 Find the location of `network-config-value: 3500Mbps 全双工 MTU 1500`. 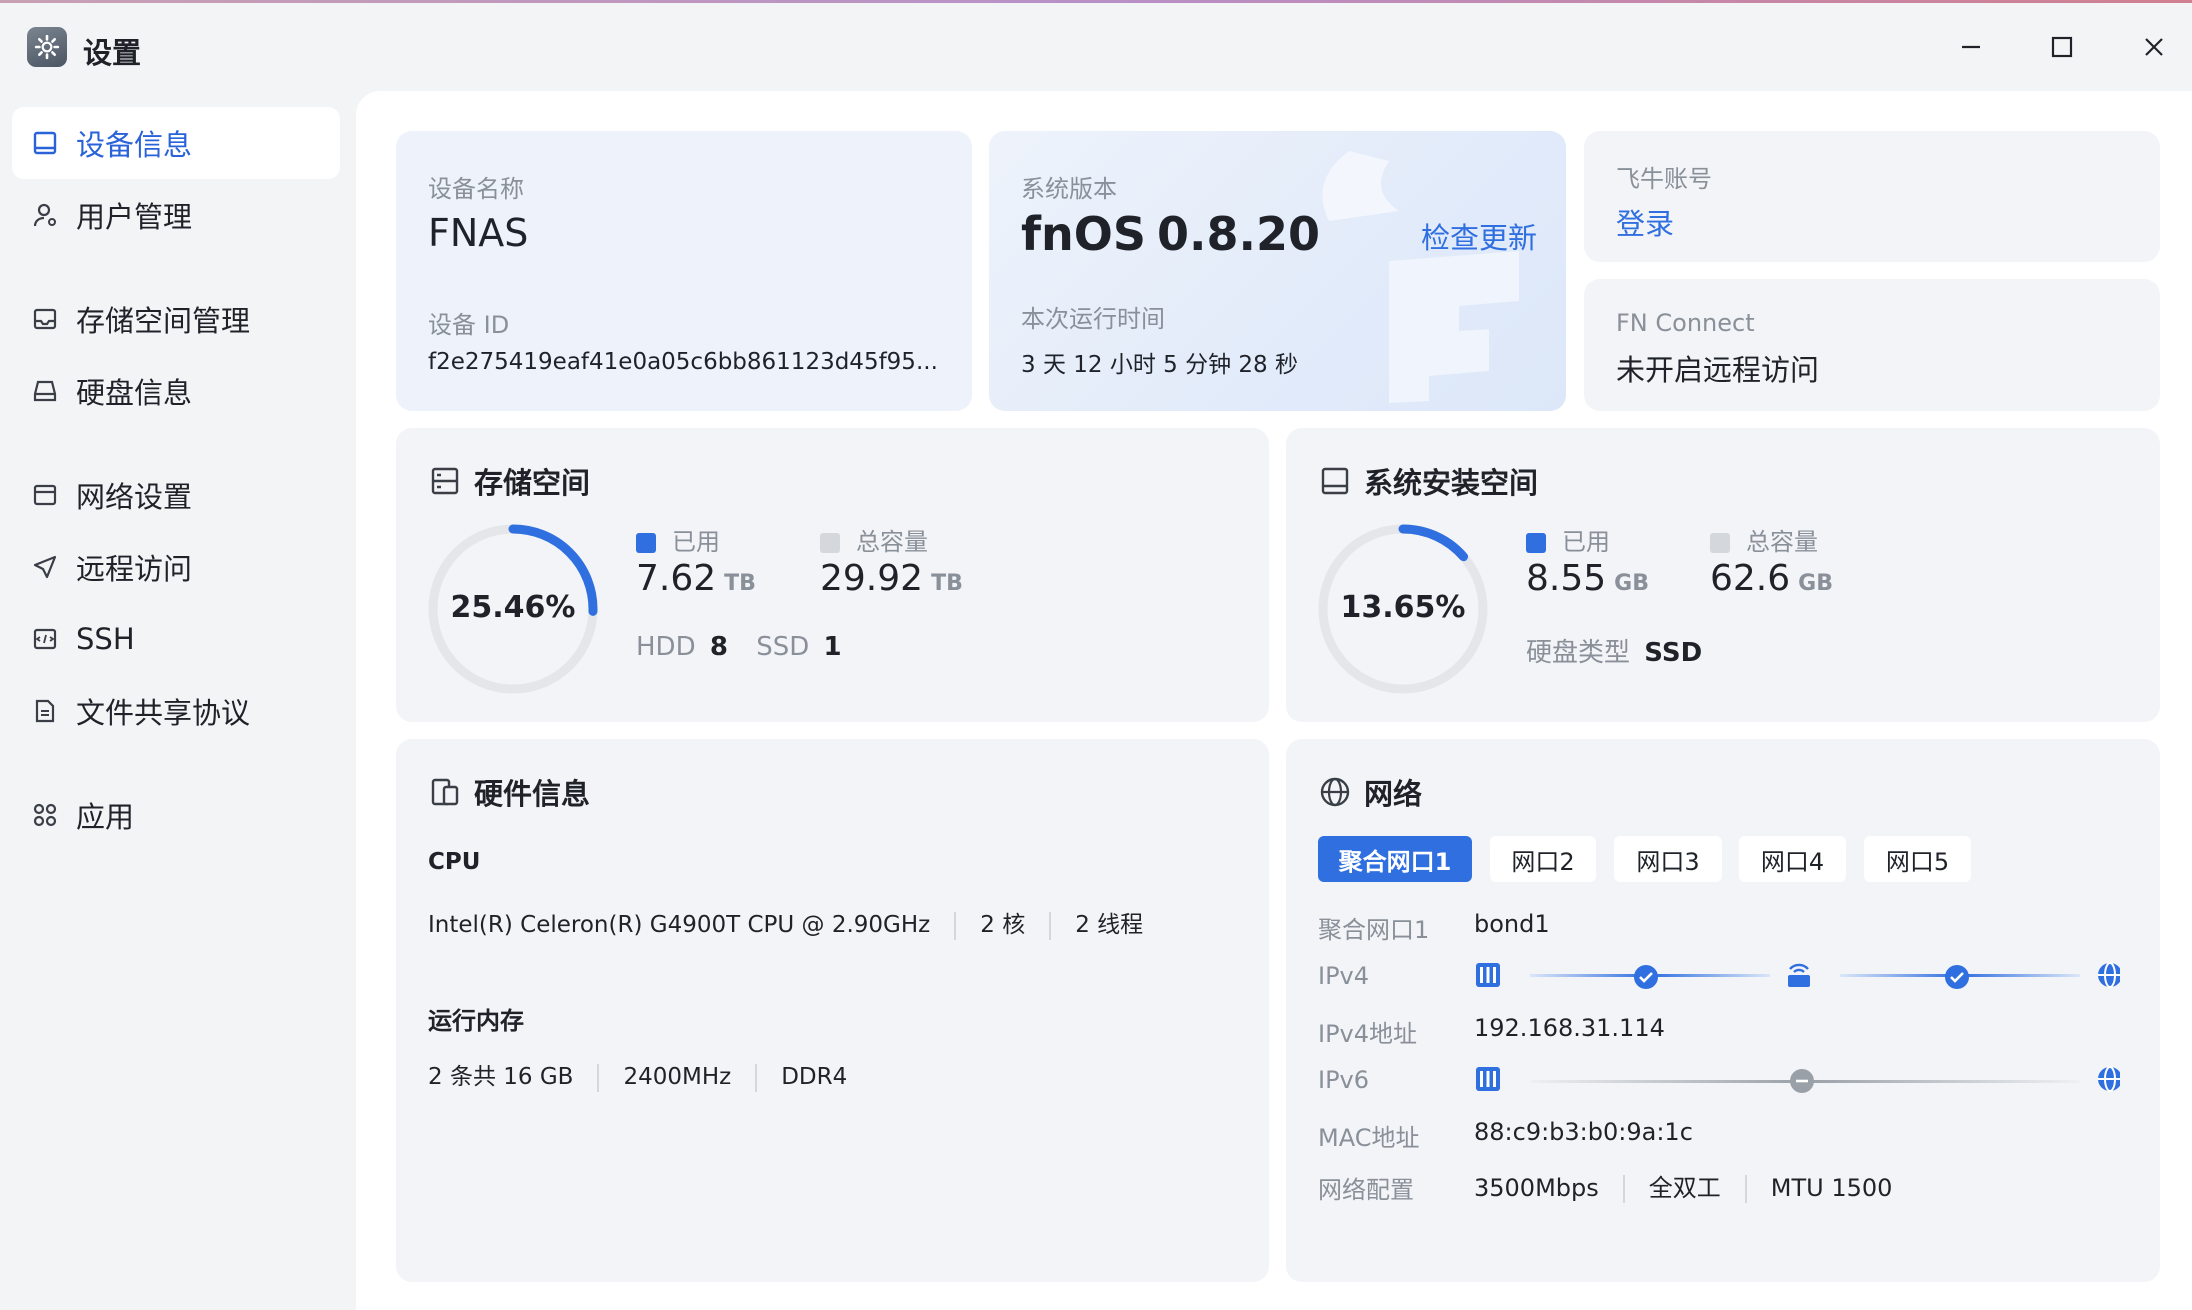

network-config-value: 3500Mbps 全双工 MTU 1500 is located at coordinates (1683, 1185).